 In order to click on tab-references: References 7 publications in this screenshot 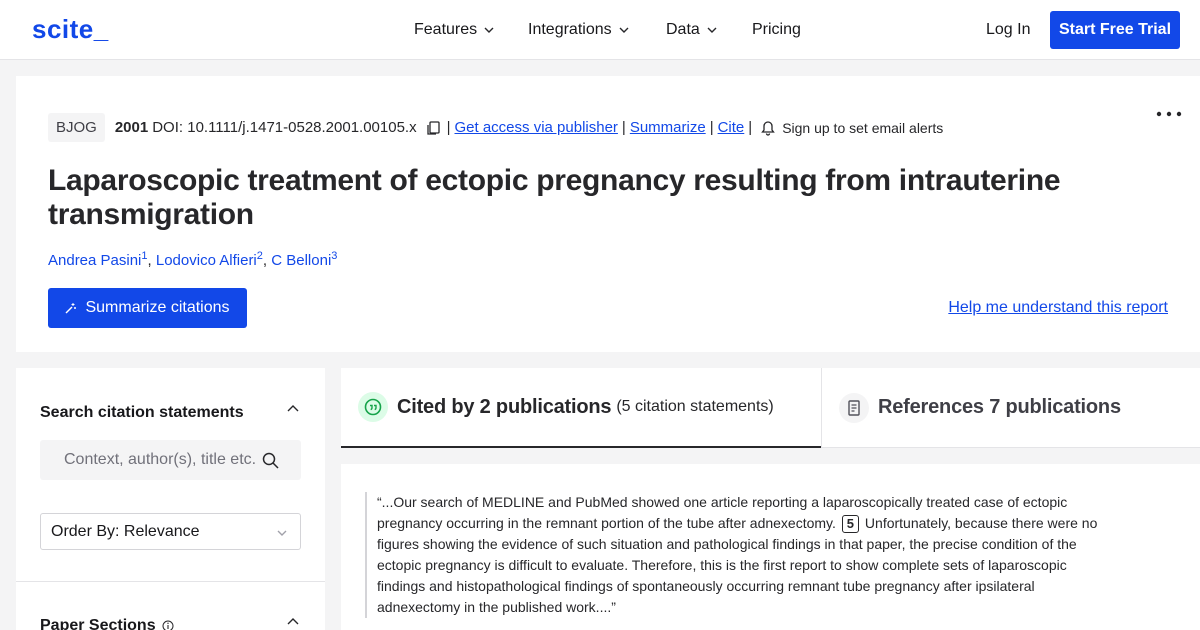, I will do `click(1010, 408)`.